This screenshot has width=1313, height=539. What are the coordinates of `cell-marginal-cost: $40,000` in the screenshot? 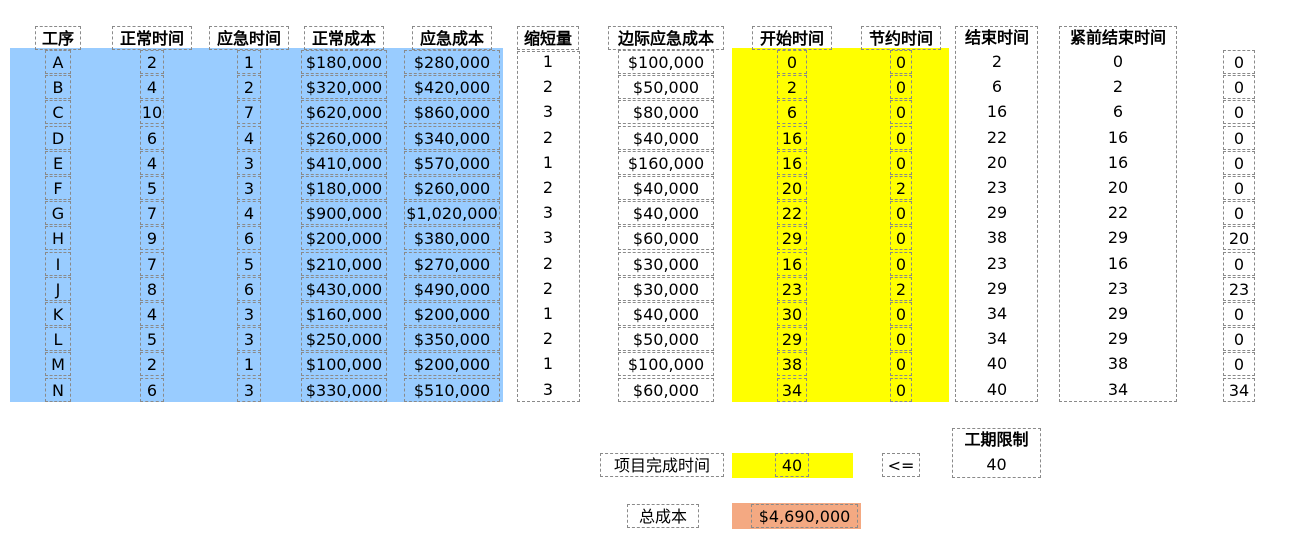 It's located at (666, 137).